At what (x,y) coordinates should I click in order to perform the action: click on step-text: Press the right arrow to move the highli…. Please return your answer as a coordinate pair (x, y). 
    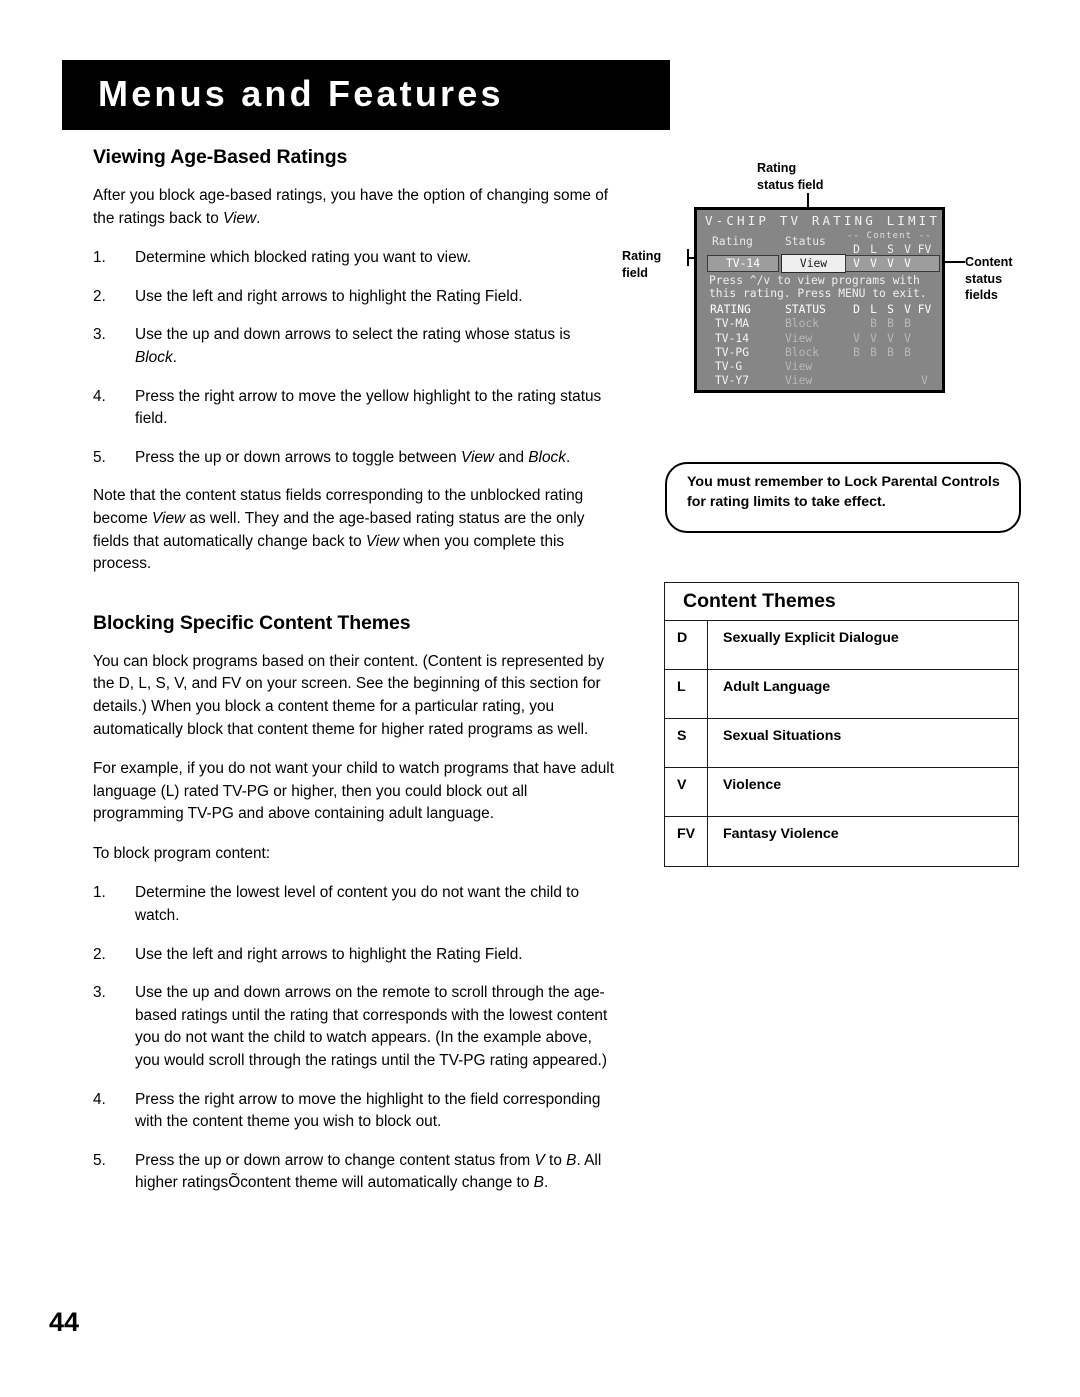
    Looking at the image, I should click on (368, 1110).